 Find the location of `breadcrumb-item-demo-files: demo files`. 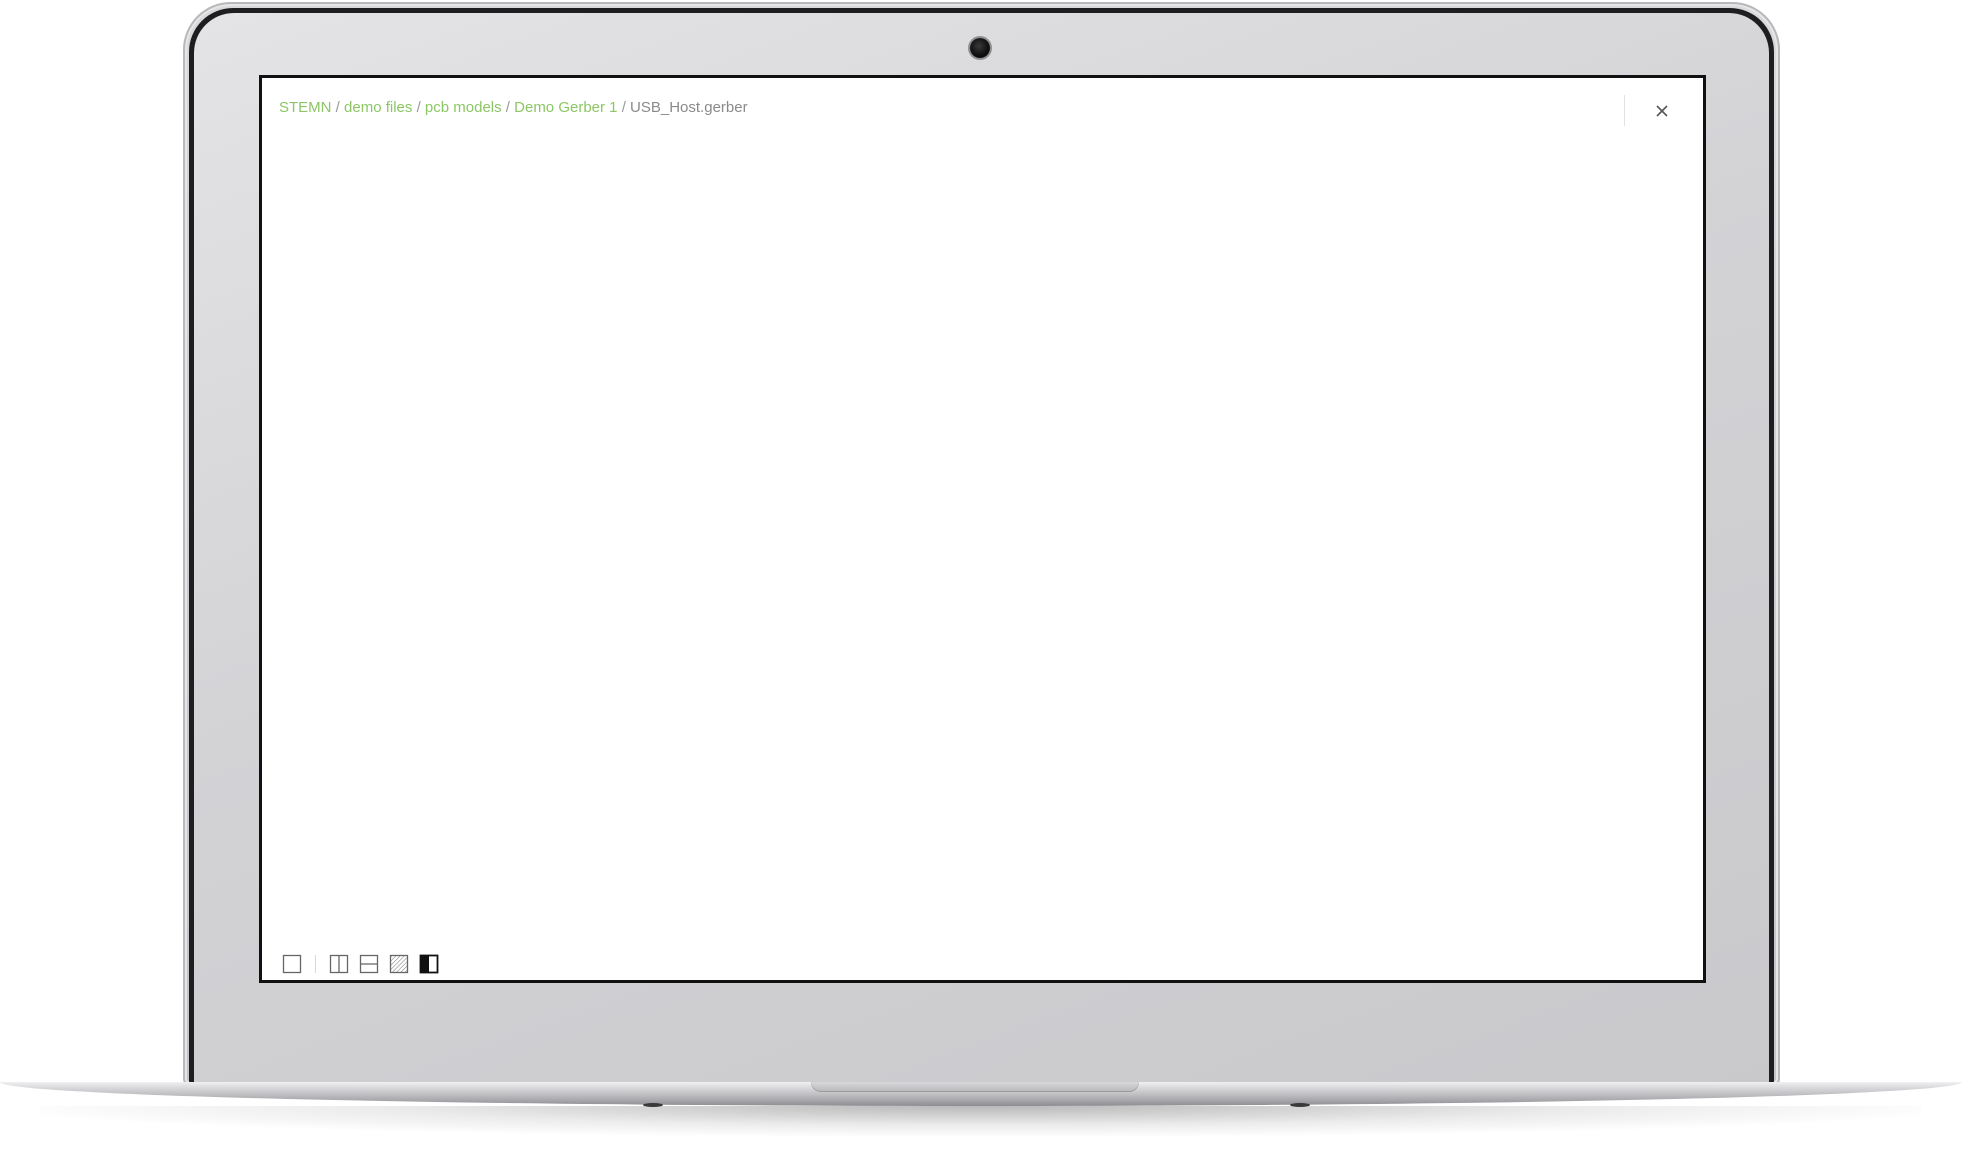

breadcrumb-item-demo-files: demo files is located at coordinates (378, 107).